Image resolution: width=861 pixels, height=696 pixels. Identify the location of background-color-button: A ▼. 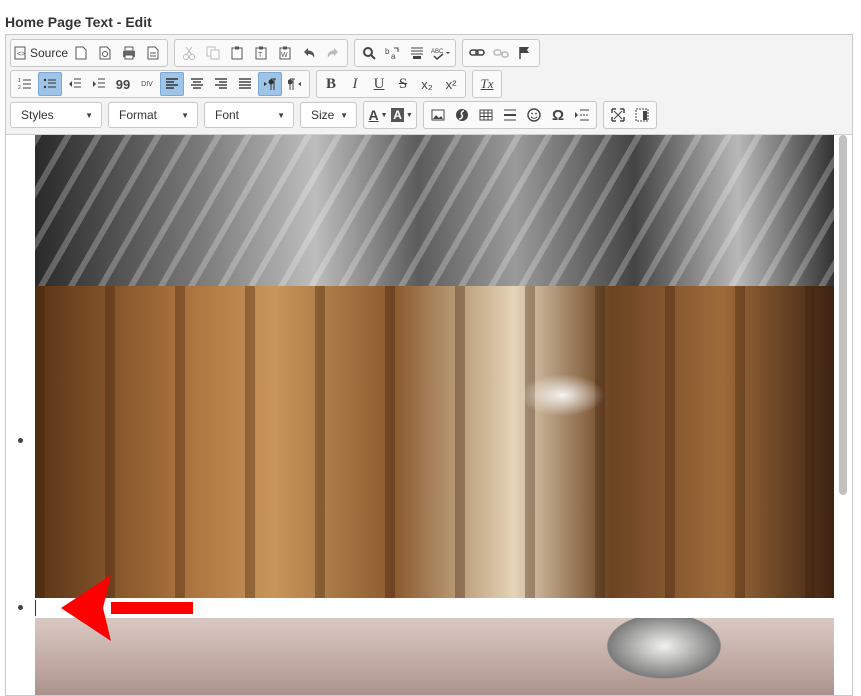
(402, 115).